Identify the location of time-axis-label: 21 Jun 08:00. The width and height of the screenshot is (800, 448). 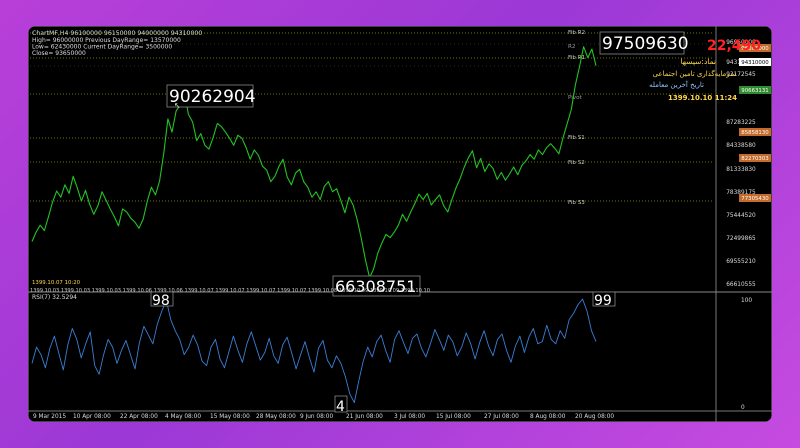
(364, 417).